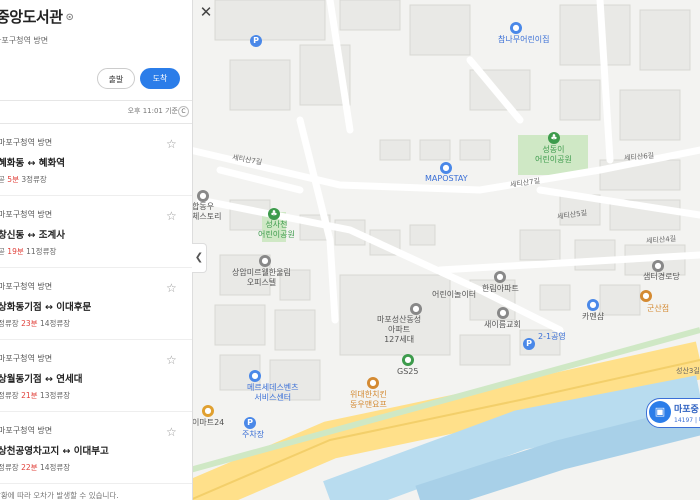  Describe the element at coordinates (54, 451) in the screenshot. I see `route-name: 상천공영차고지 ↔ 이대부고` at that location.